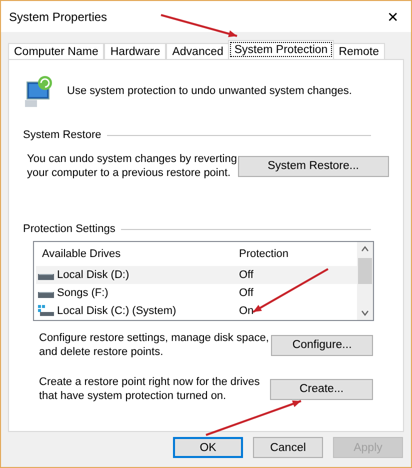  Describe the element at coordinates (393, 16) in the screenshot. I see `close-button: ✕` at that location.